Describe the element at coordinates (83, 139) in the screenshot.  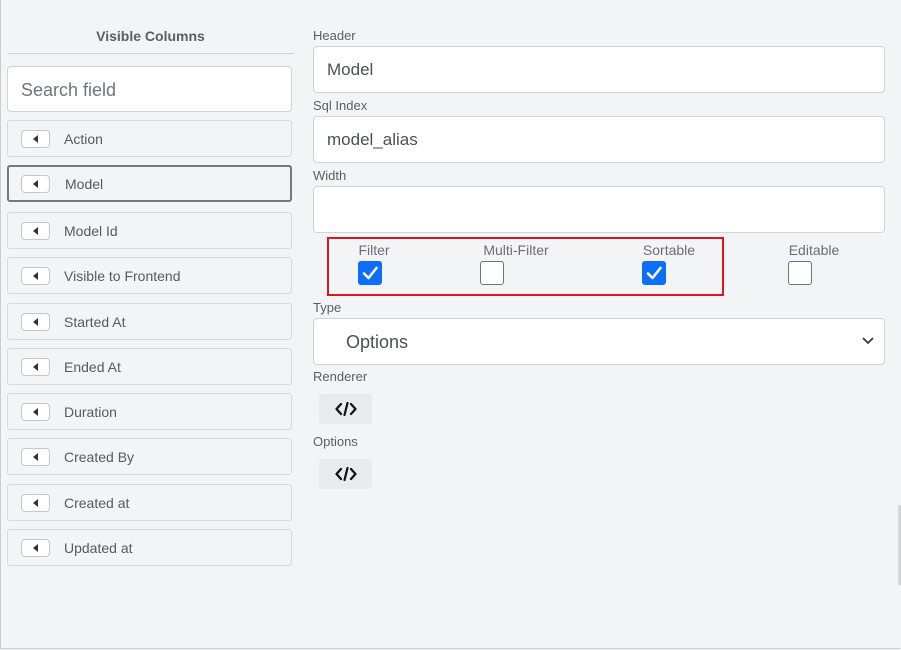
I see `column-item-label: Action` at that location.